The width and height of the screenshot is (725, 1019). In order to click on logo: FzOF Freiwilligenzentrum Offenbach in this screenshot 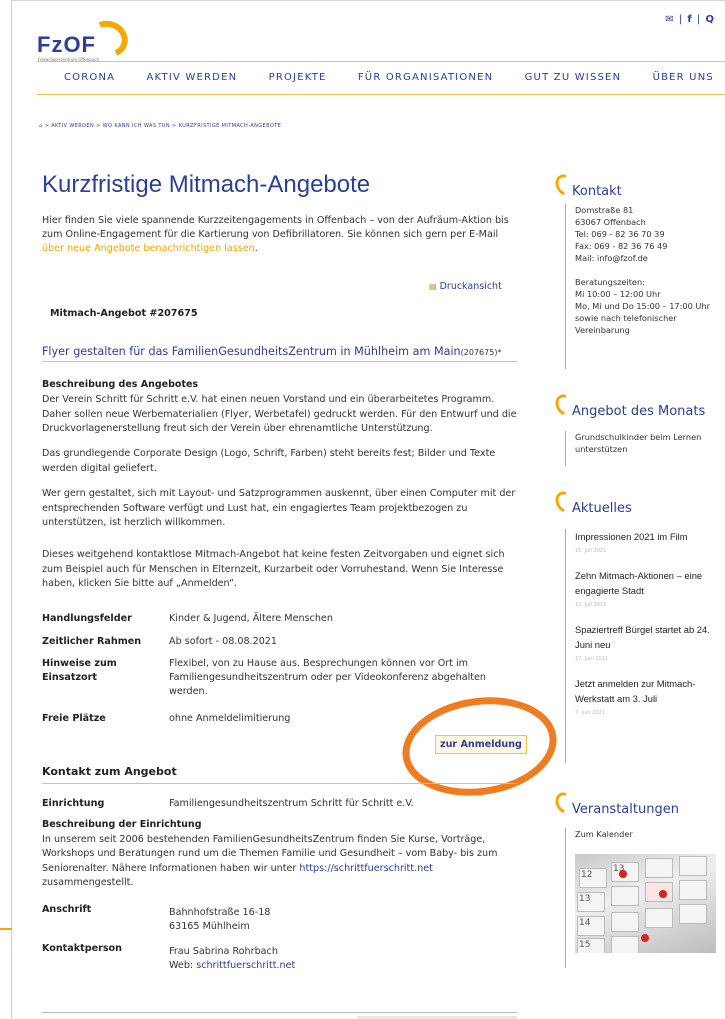, I will do `click(87, 38)`.